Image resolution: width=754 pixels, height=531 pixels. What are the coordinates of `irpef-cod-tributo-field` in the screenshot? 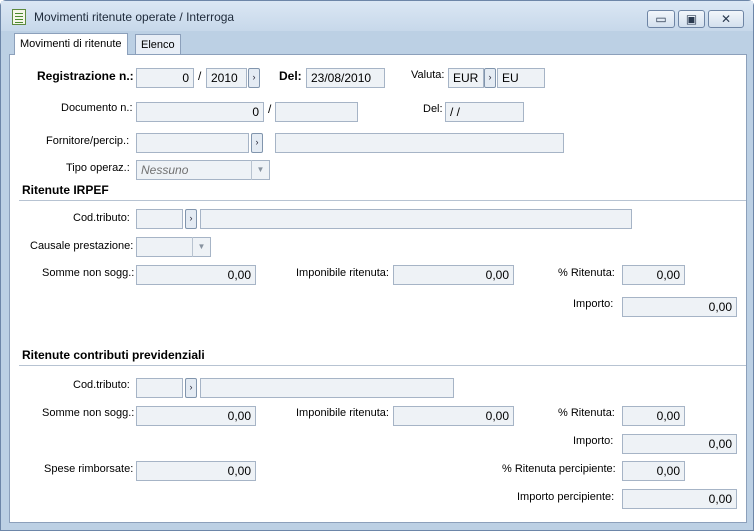 It's located at (159, 219).